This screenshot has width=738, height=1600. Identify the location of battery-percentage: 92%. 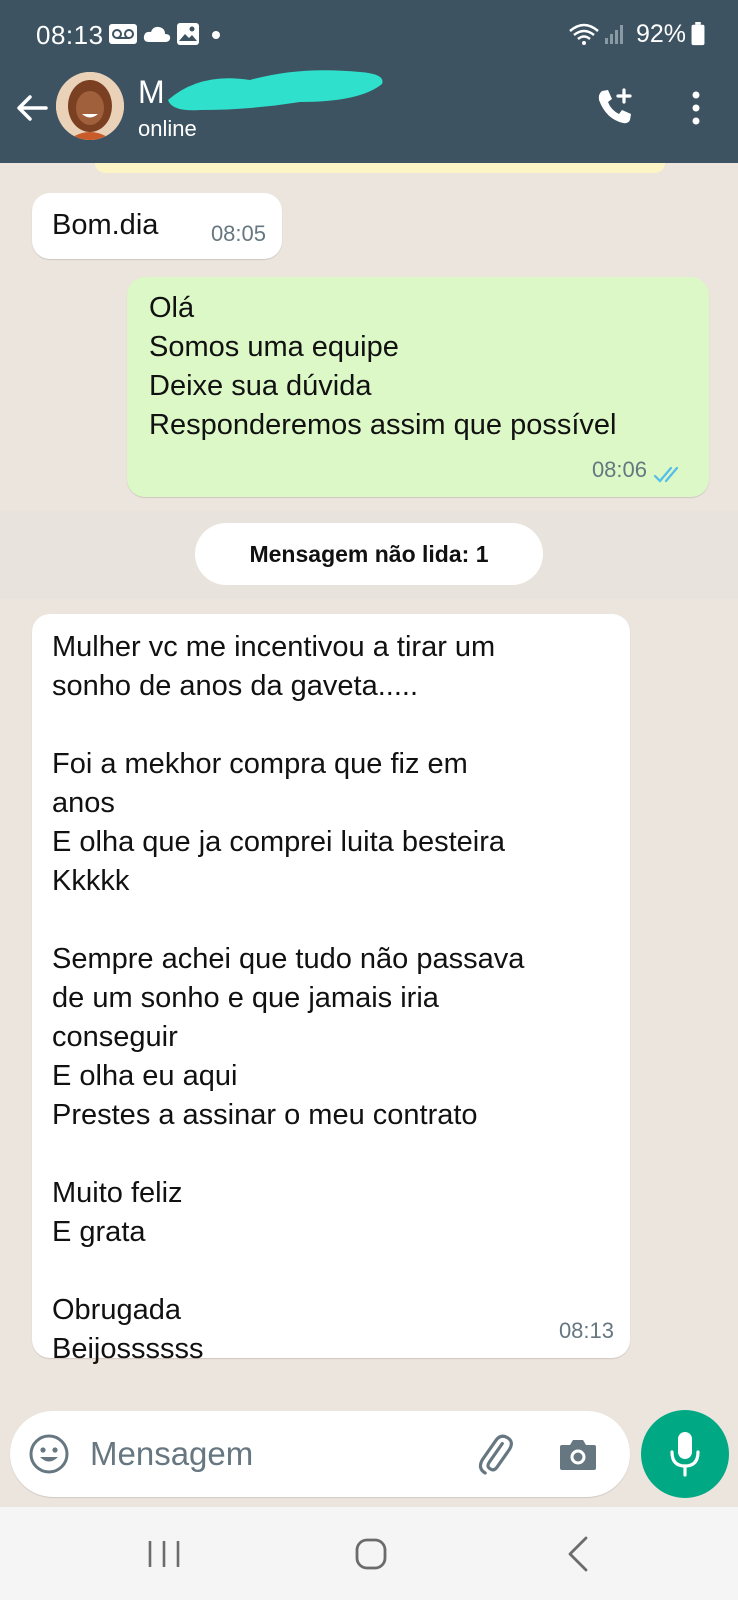
(660, 34).